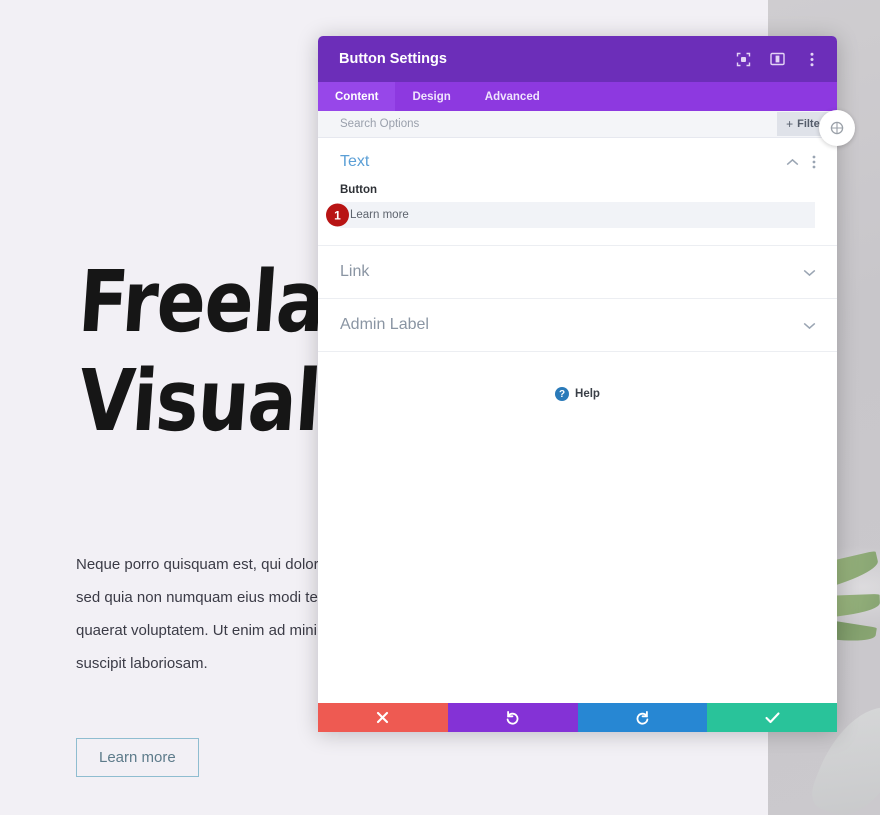 Image resolution: width=880 pixels, height=815 pixels. Describe the element at coordinates (355, 271) in the screenshot. I see `section-link-title: Link` at that location.